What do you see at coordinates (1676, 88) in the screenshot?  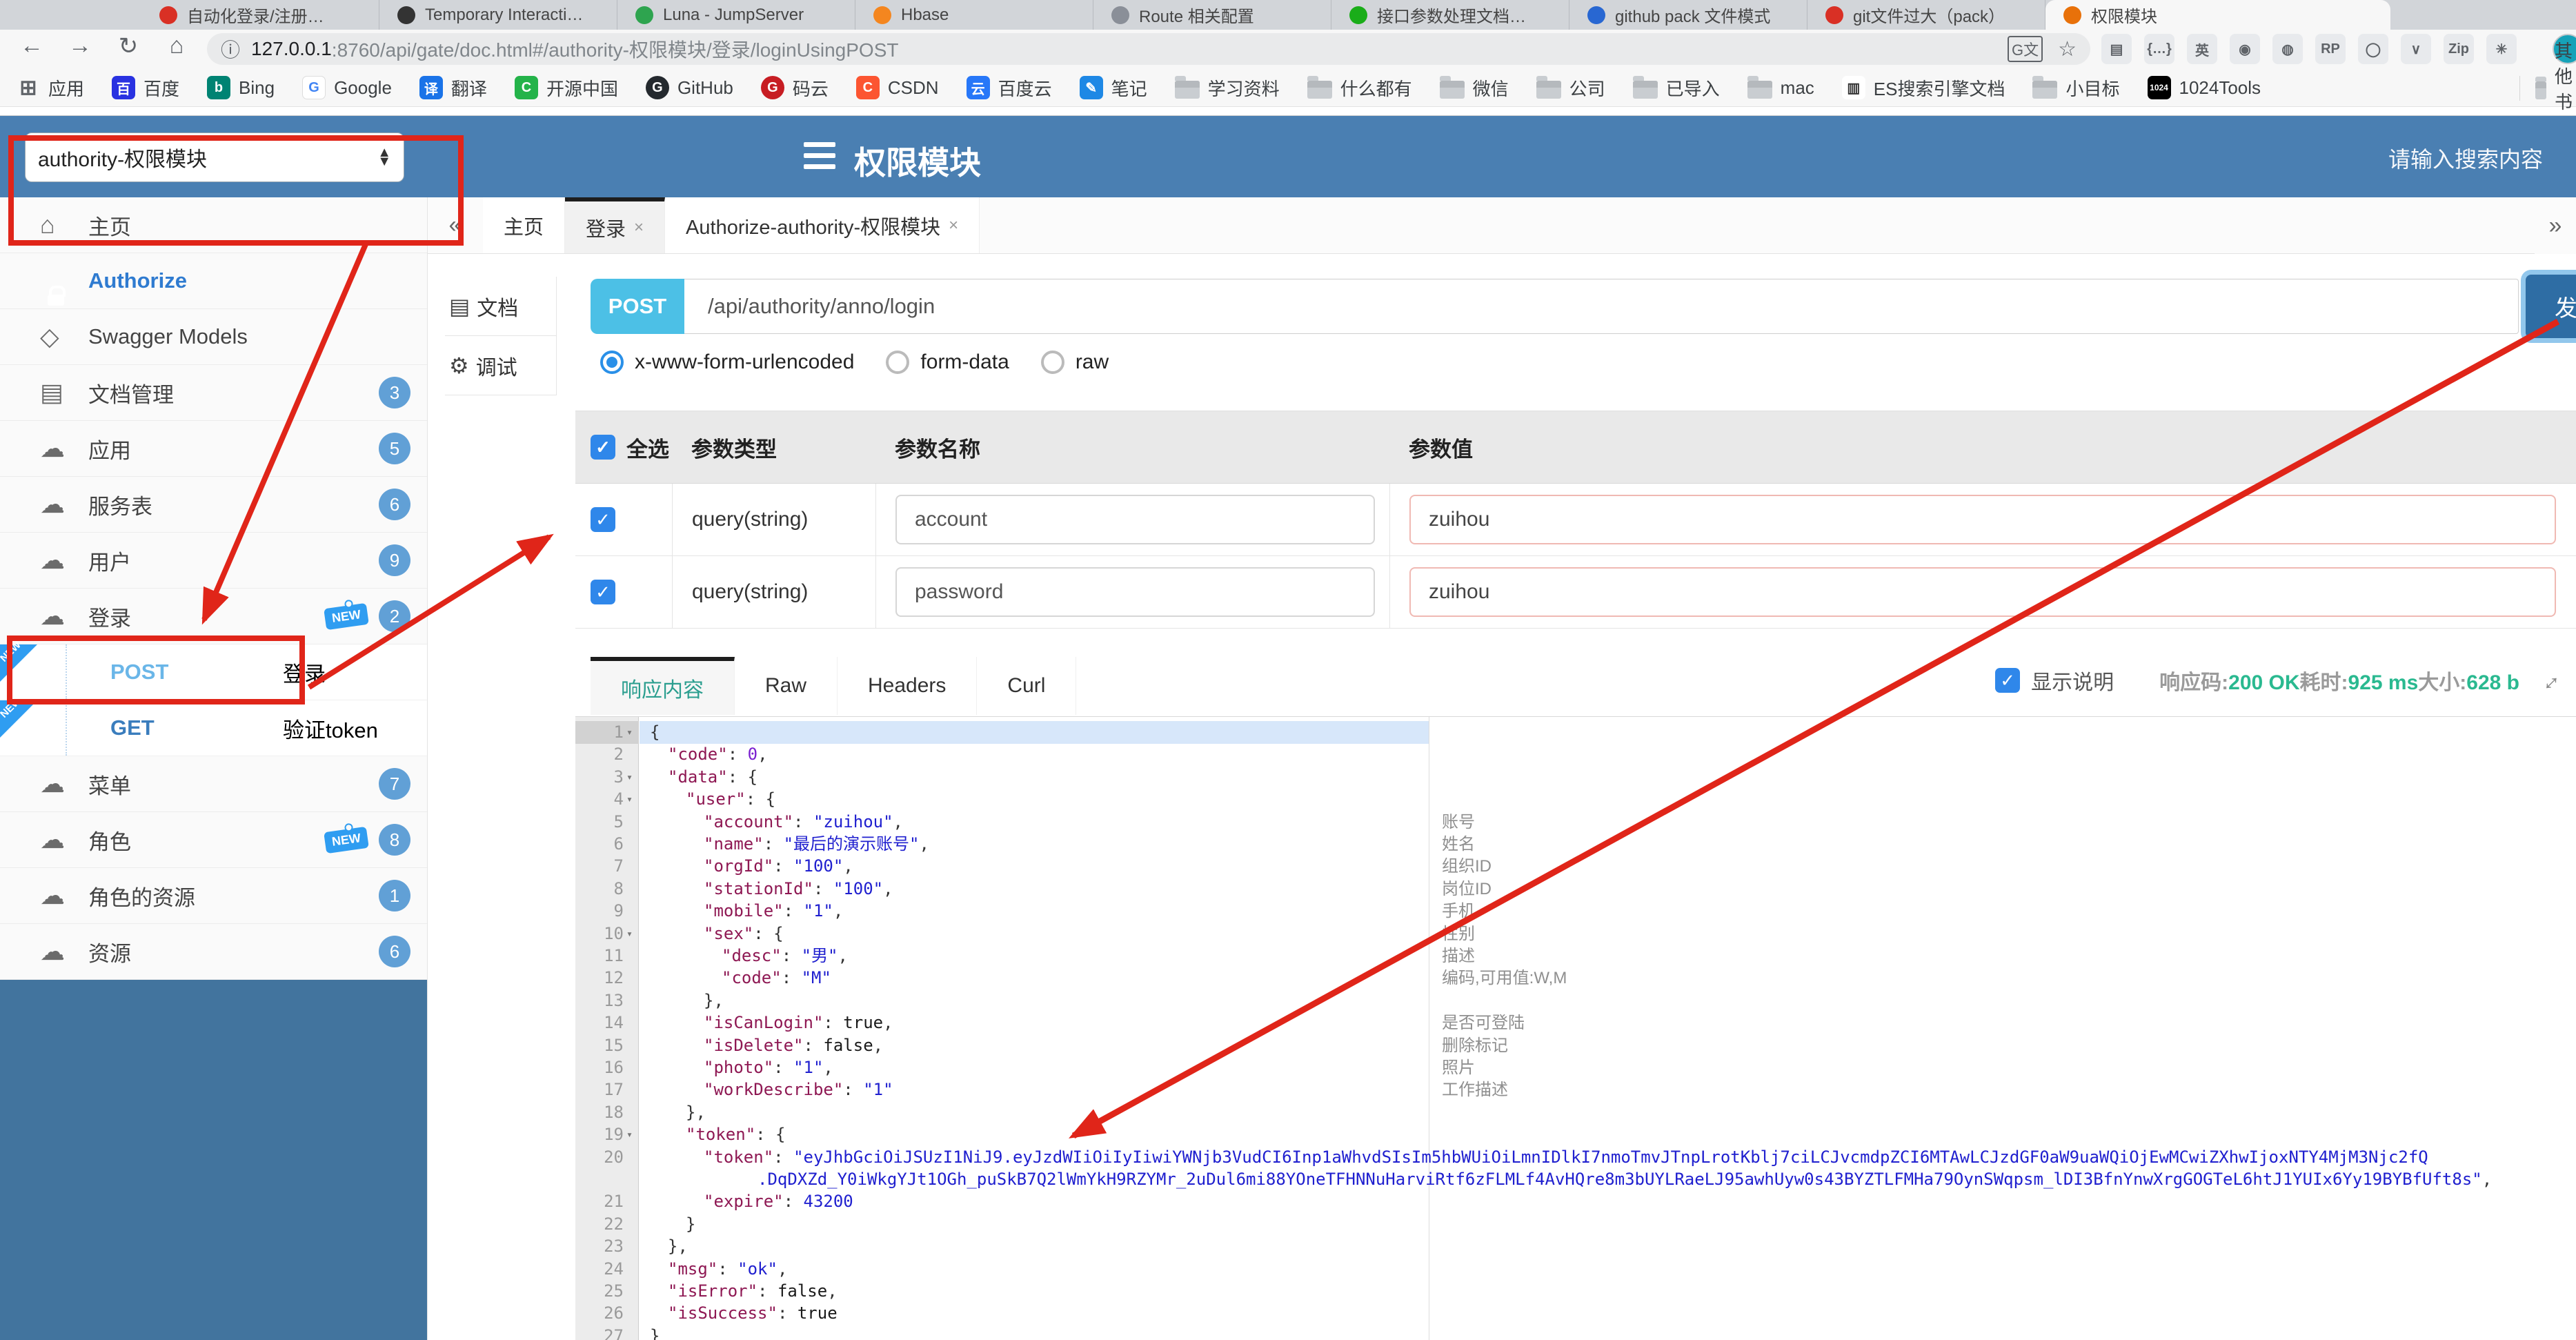 I see `bookmark-item: 已导入` at bounding box center [1676, 88].